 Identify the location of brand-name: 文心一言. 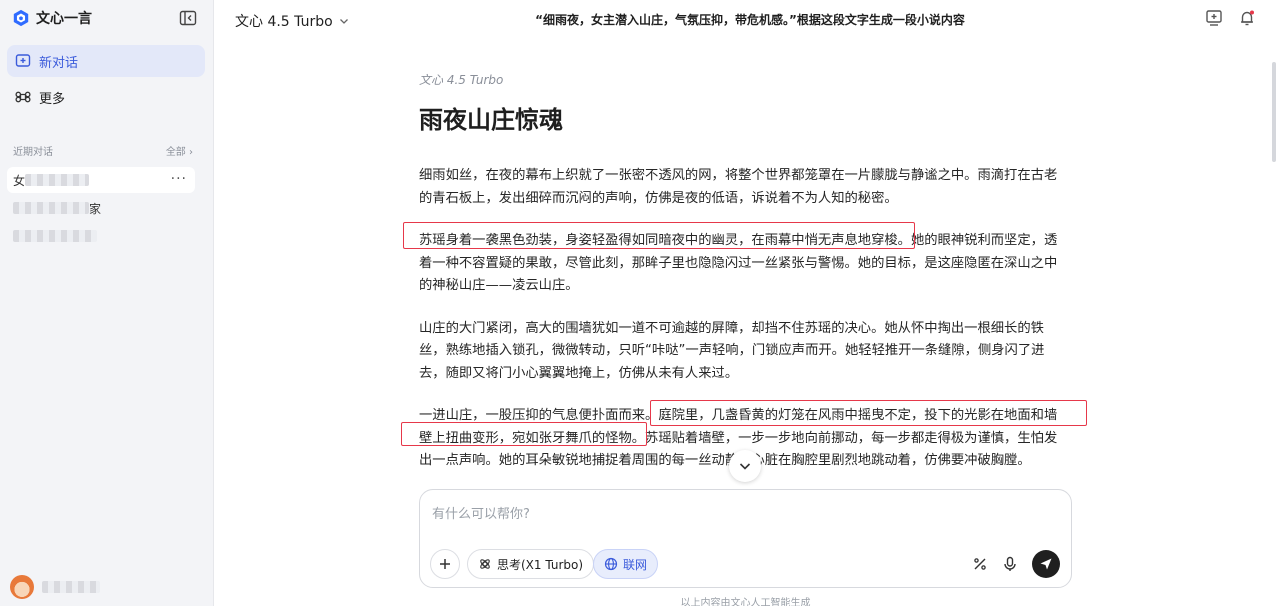
(64, 19).